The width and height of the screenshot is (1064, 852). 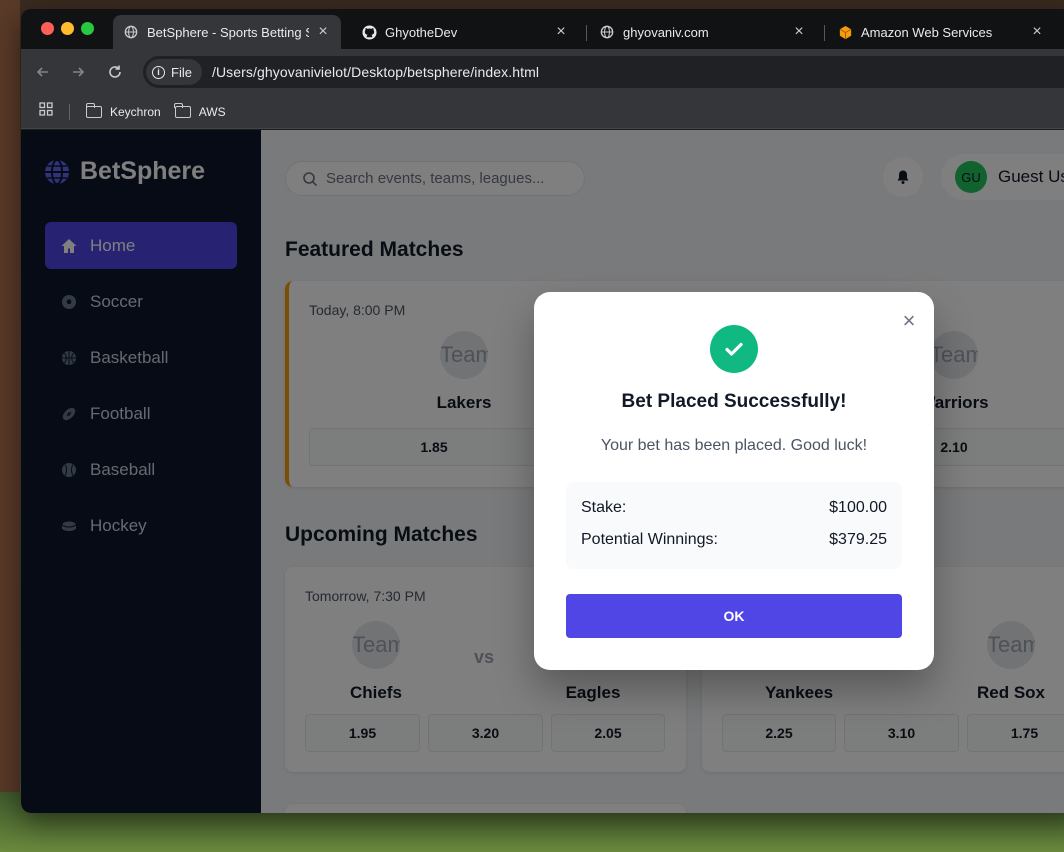 I want to click on forward-arrow-icon, so click(x=78, y=72).